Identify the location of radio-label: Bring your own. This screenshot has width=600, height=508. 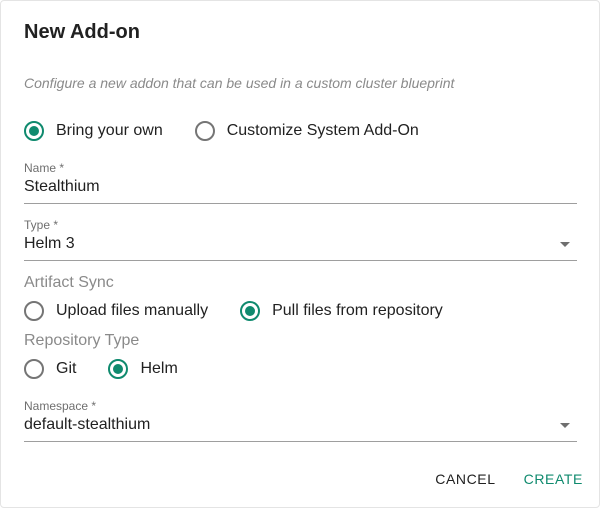
(109, 130).